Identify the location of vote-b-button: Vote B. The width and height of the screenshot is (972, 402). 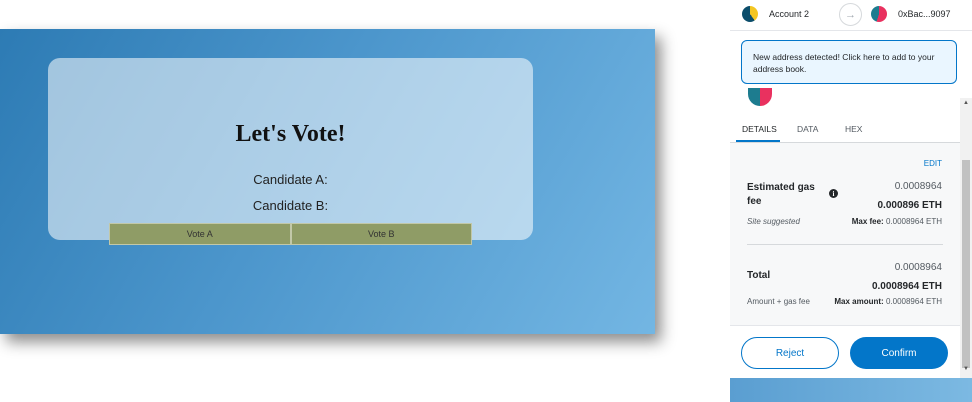
(381, 234).